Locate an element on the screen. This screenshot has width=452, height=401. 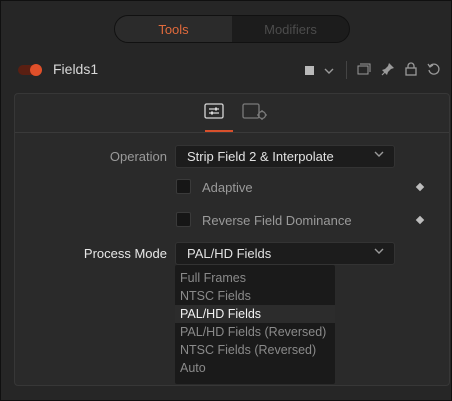
adaptive-checkbox is located at coordinates (183, 186).